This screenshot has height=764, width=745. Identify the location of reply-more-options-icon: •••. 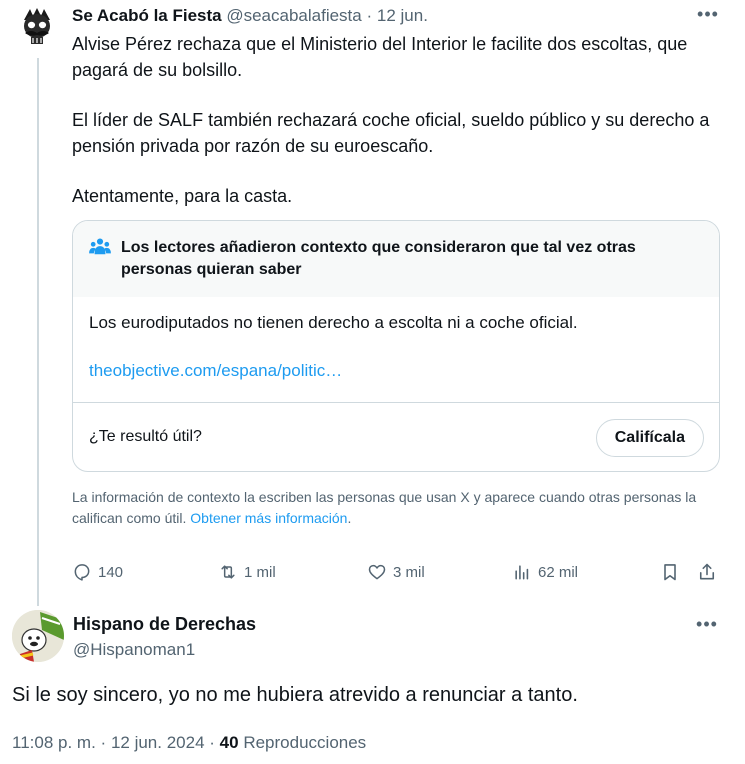
(707, 625).